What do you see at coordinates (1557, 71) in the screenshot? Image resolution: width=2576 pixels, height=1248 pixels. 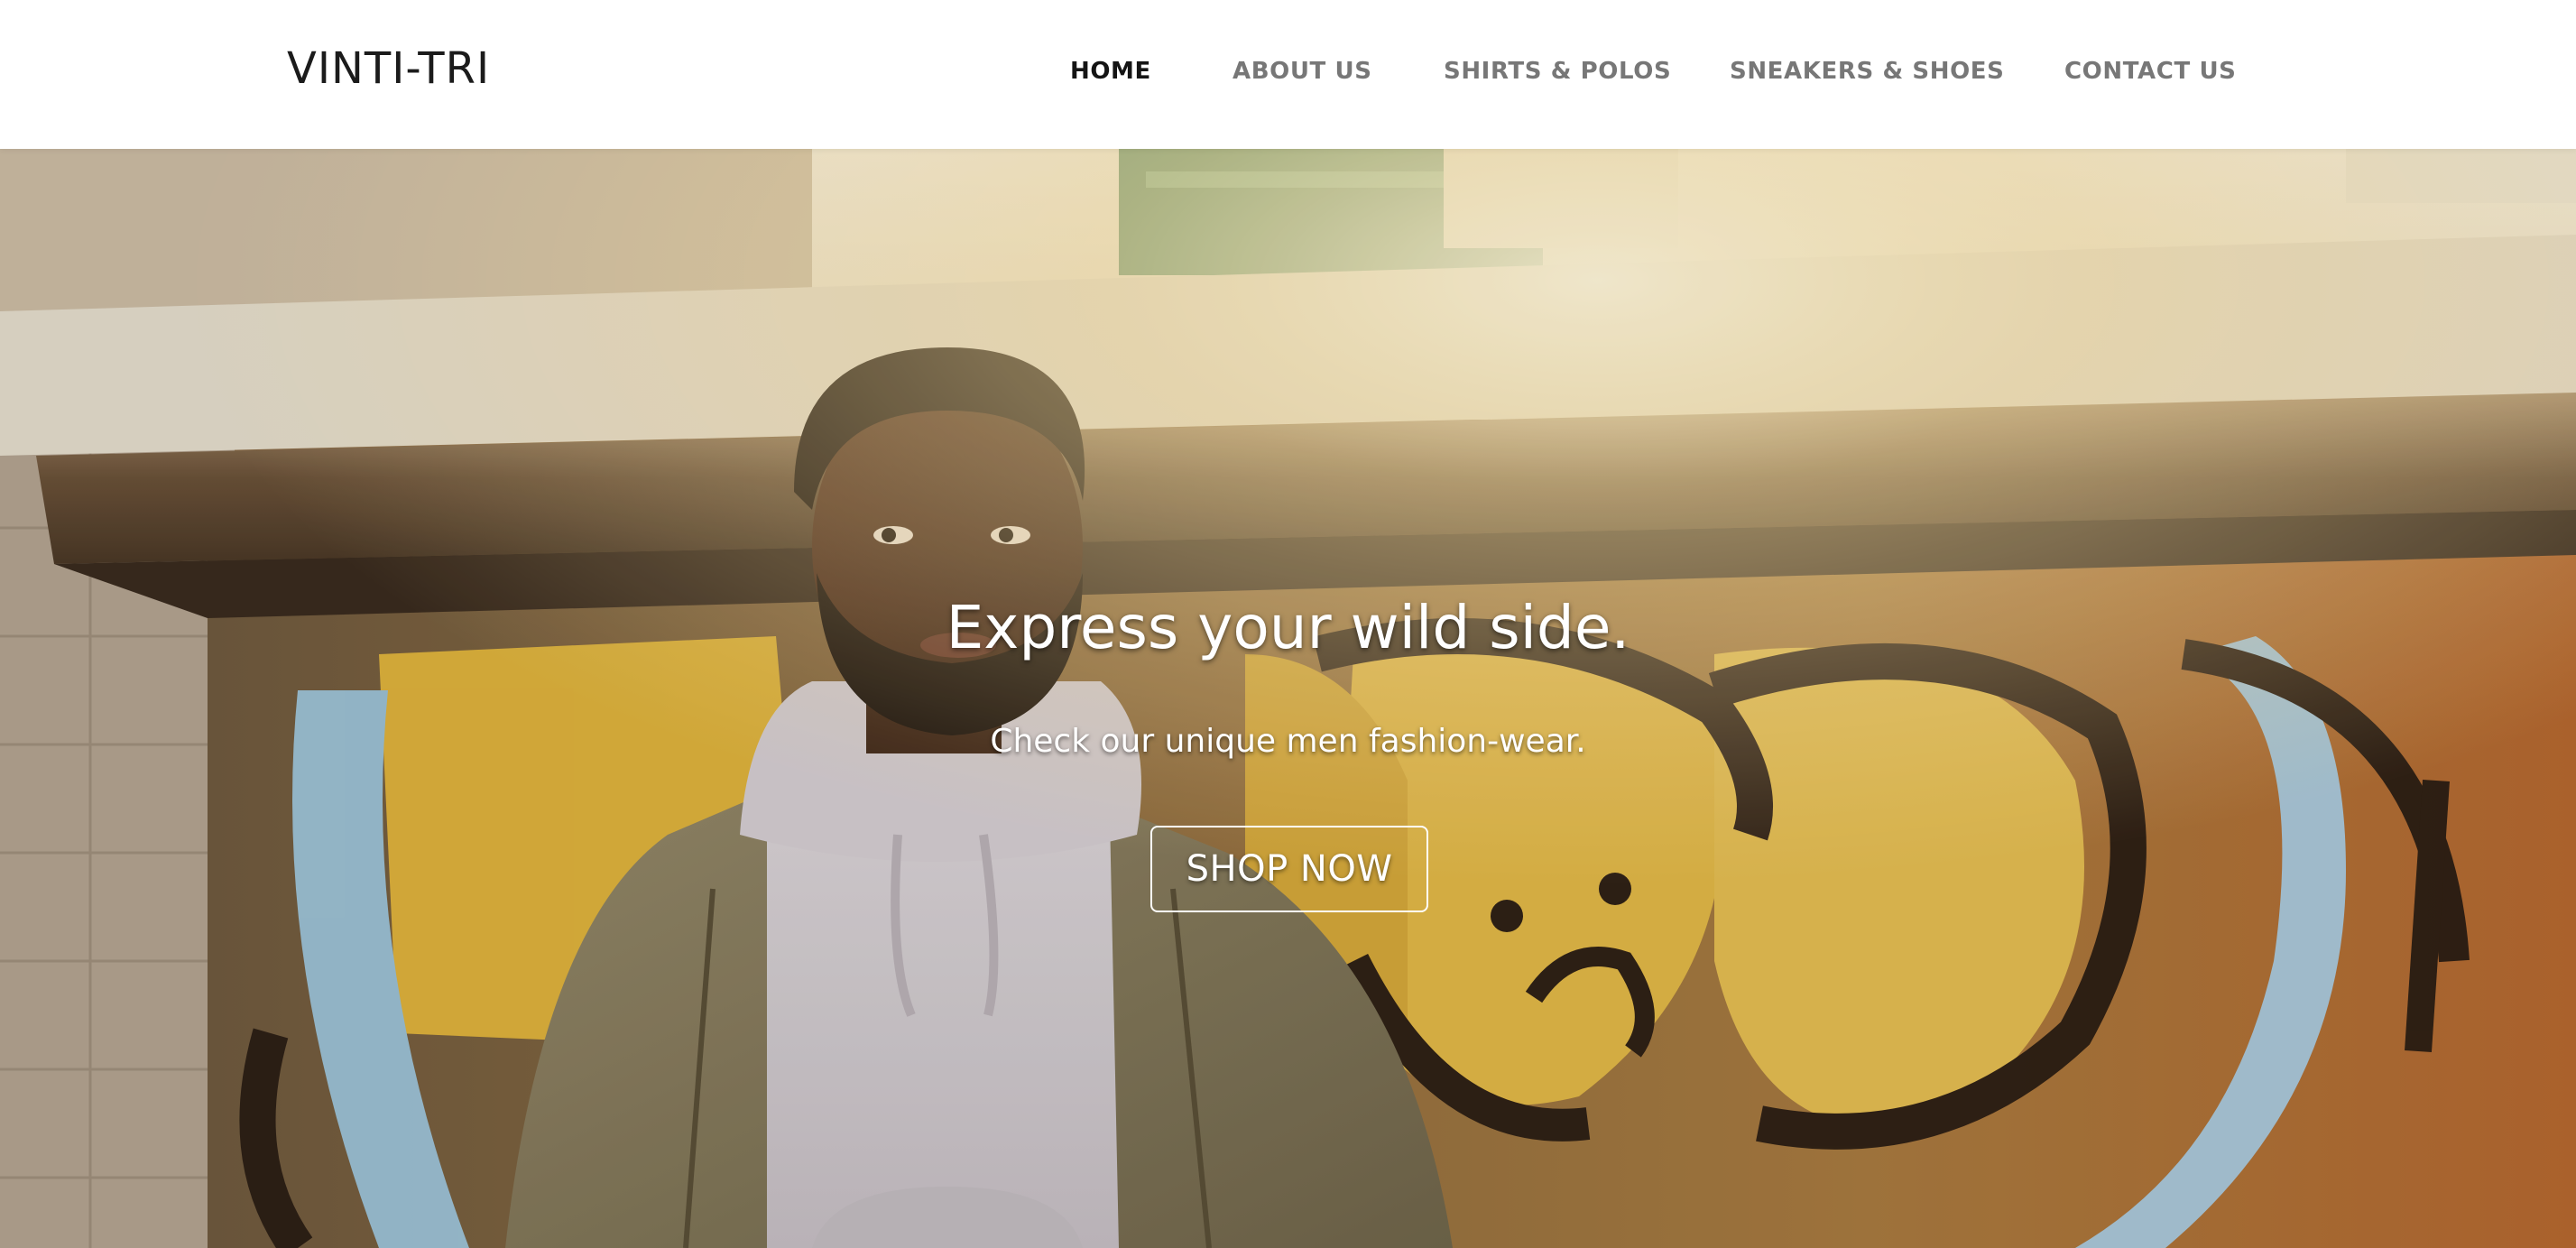 I see `nav-item-shirts-polos: SHIRTS & POLOS` at bounding box center [1557, 71].